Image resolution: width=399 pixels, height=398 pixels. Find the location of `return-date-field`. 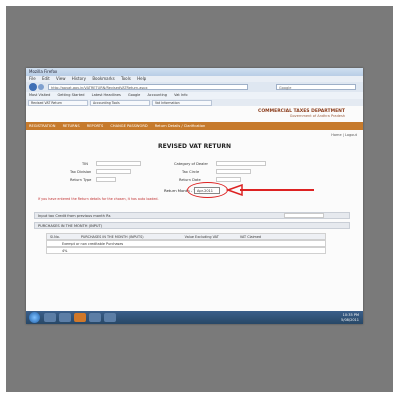

return-date-field is located at coordinates (228, 179).